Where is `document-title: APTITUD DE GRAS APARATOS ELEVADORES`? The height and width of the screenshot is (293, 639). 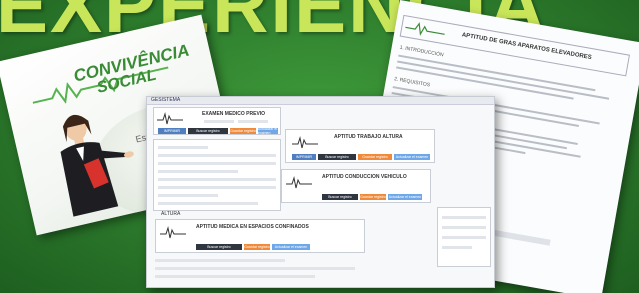
document-title: APTITUD DE GRAS APARATOS ELEVADORES is located at coordinates (527, 47).